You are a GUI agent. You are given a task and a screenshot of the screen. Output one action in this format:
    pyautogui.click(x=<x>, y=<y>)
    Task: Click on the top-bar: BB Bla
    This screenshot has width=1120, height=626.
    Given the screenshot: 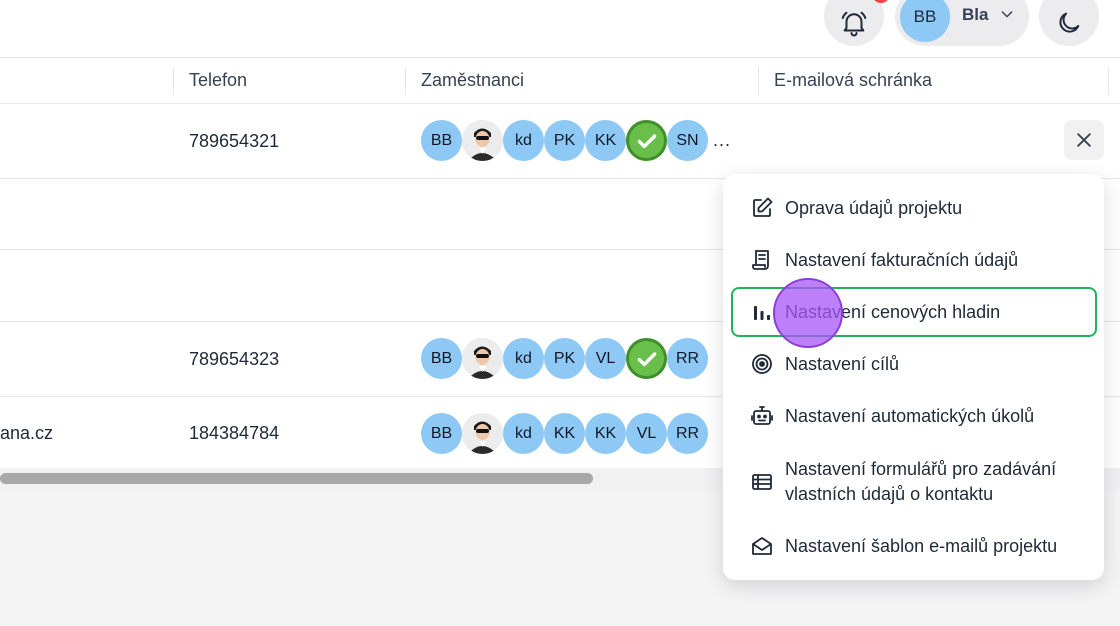 What is the action you would take?
    pyautogui.click(x=560, y=29)
    